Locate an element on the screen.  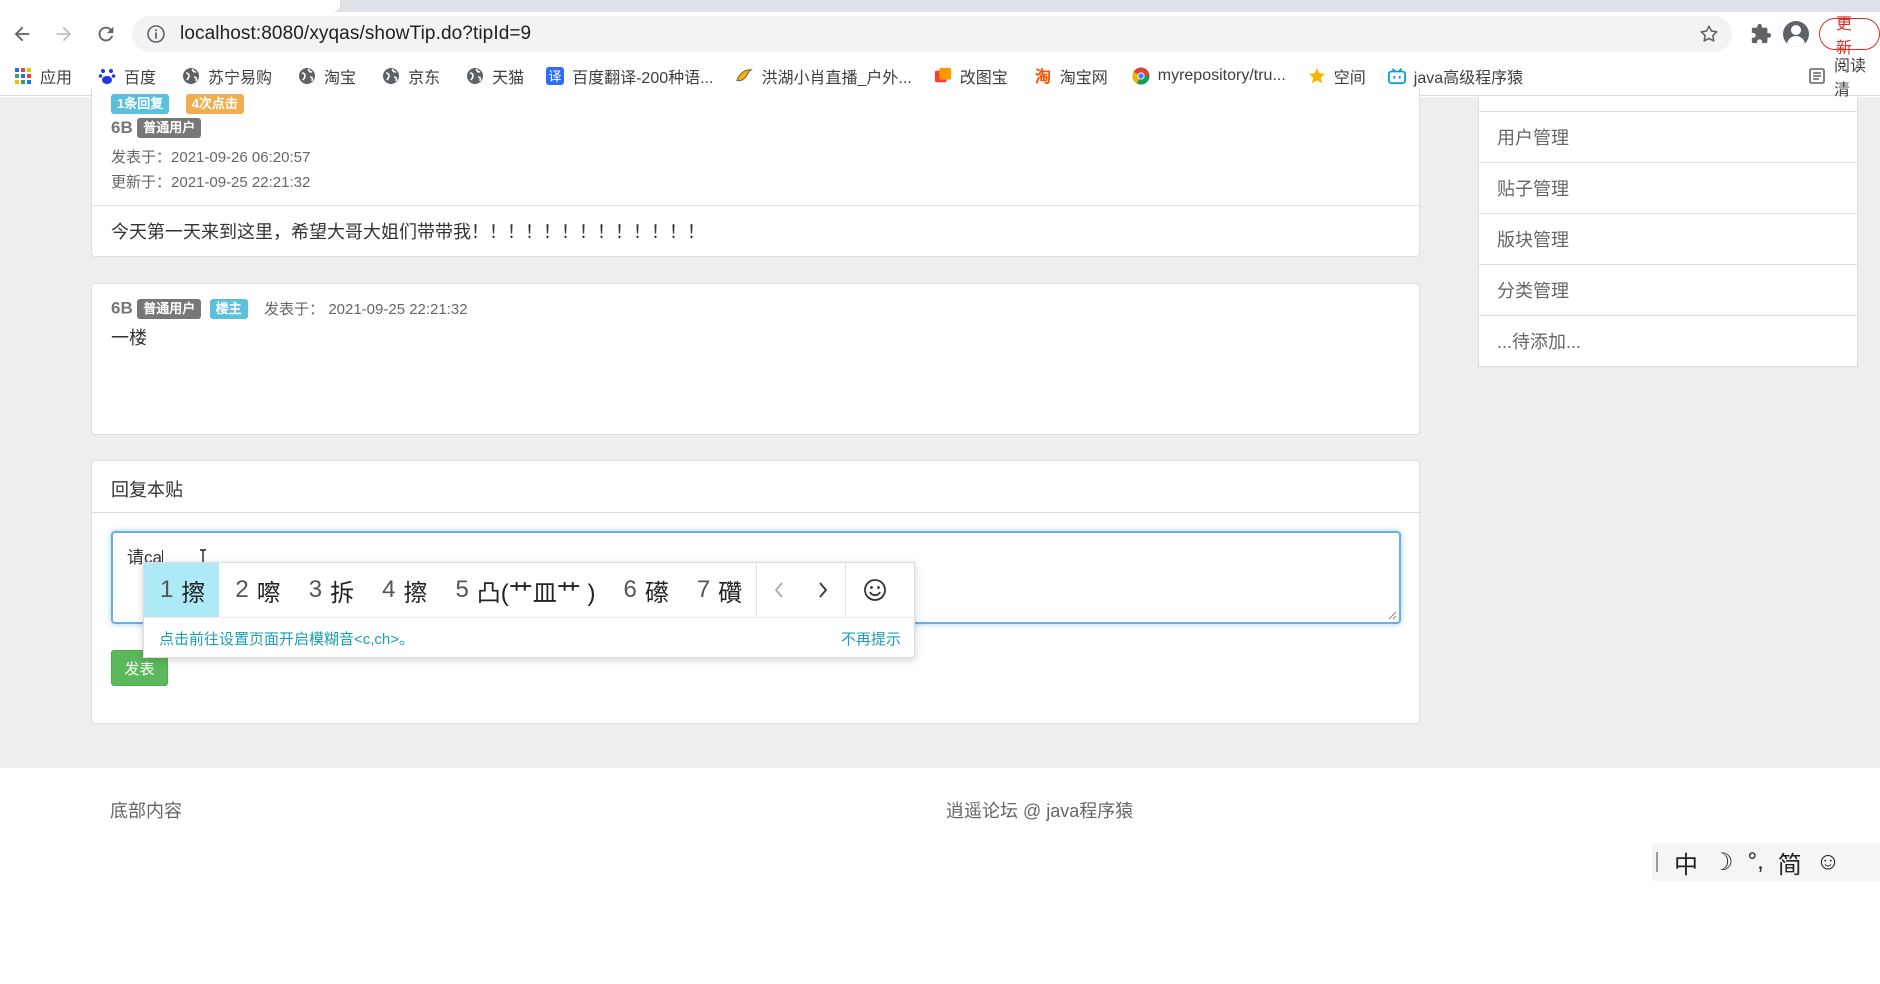
bookmark-taobao-net: 淘淘宝网 is located at coordinates (1071, 76).